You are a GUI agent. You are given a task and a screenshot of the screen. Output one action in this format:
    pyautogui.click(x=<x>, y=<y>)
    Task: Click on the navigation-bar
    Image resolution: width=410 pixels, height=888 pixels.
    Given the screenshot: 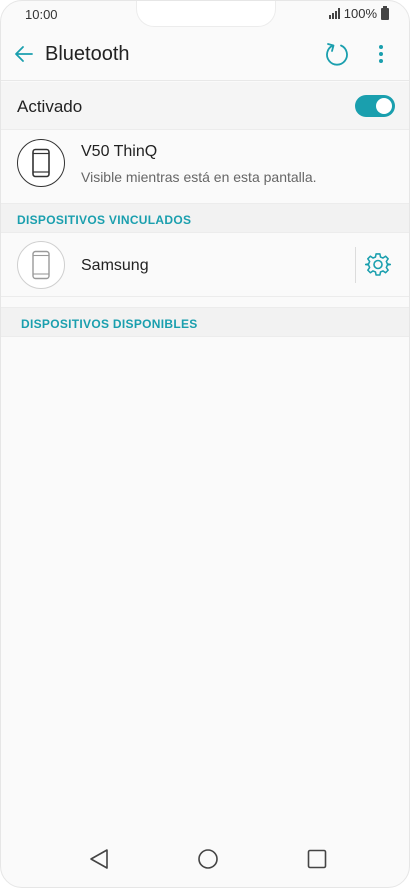 What is the action you would take?
    pyautogui.click(x=205, y=861)
    